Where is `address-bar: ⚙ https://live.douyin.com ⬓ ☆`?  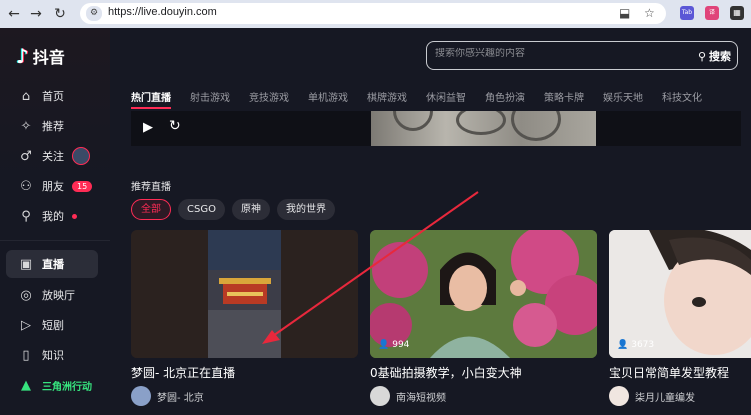 address-bar: ⚙ https://live.douyin.com ⬓ ☆ is located at coordinates (373, 13).